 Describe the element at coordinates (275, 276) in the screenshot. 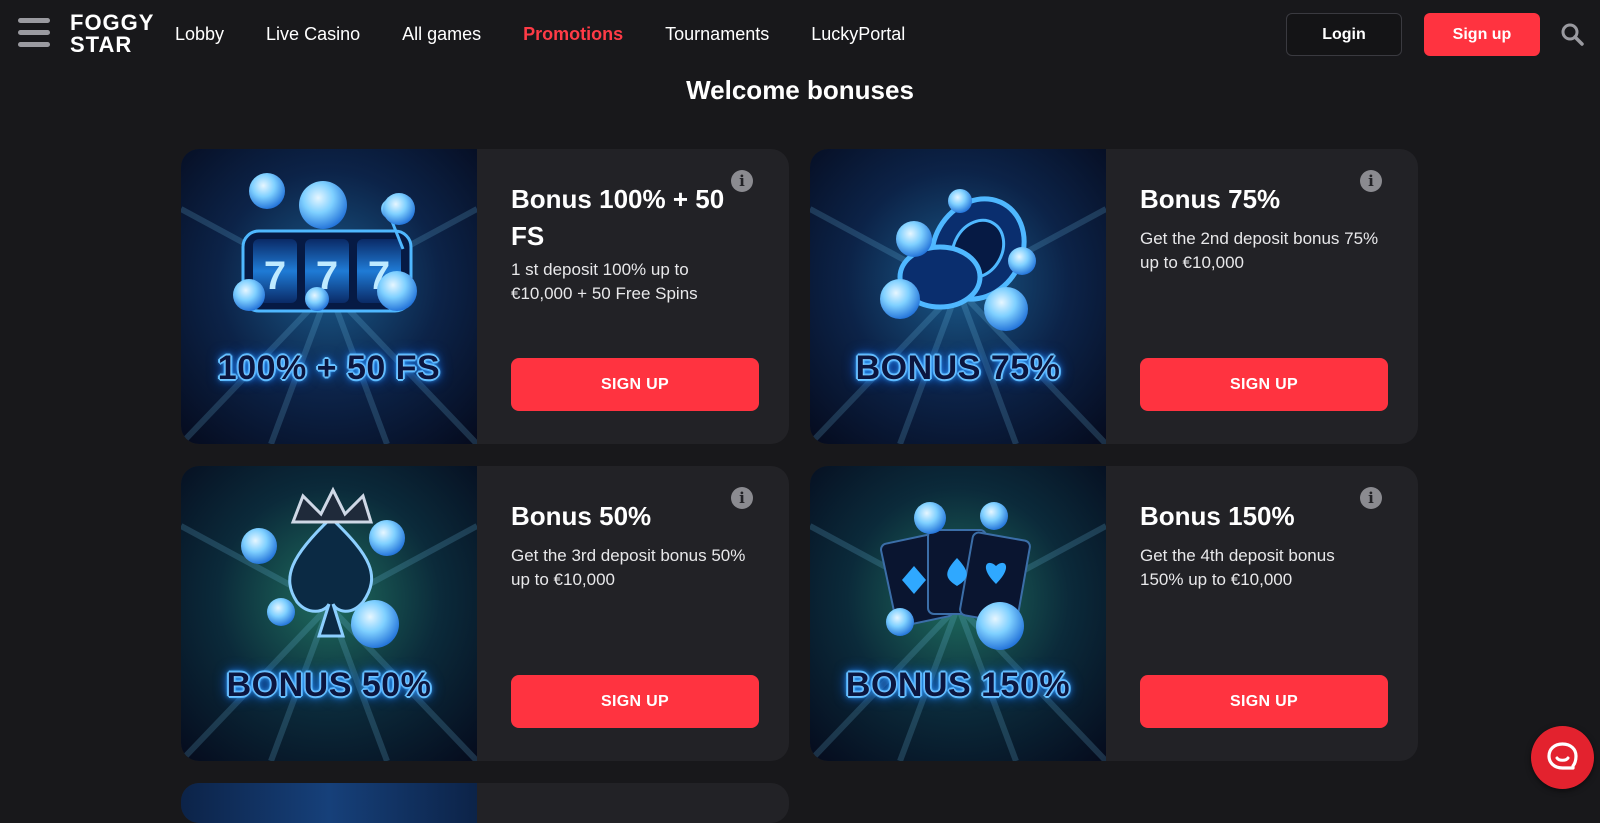

I see `svg-text: 7` at that location.